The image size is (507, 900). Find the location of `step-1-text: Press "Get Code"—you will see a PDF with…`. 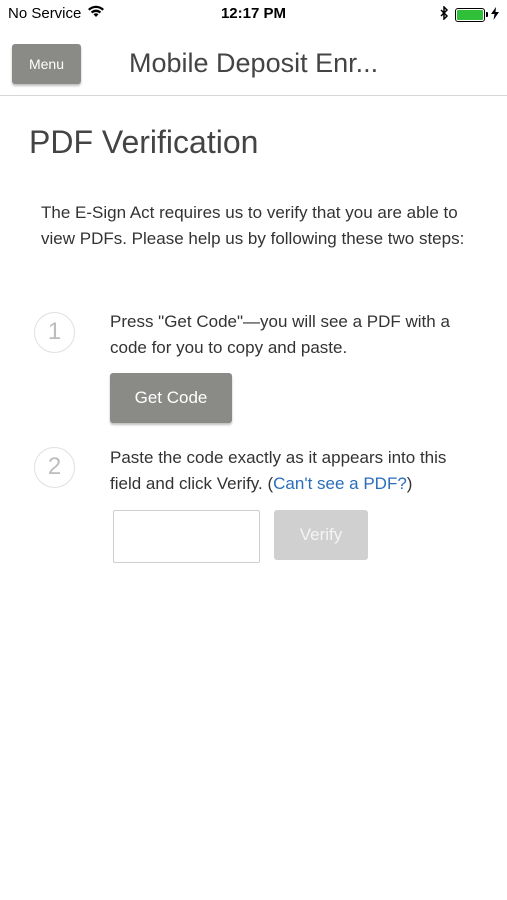

step-1-text: Press "Get Code"—you will see a PDF with… is located at coordinates (280, 334).